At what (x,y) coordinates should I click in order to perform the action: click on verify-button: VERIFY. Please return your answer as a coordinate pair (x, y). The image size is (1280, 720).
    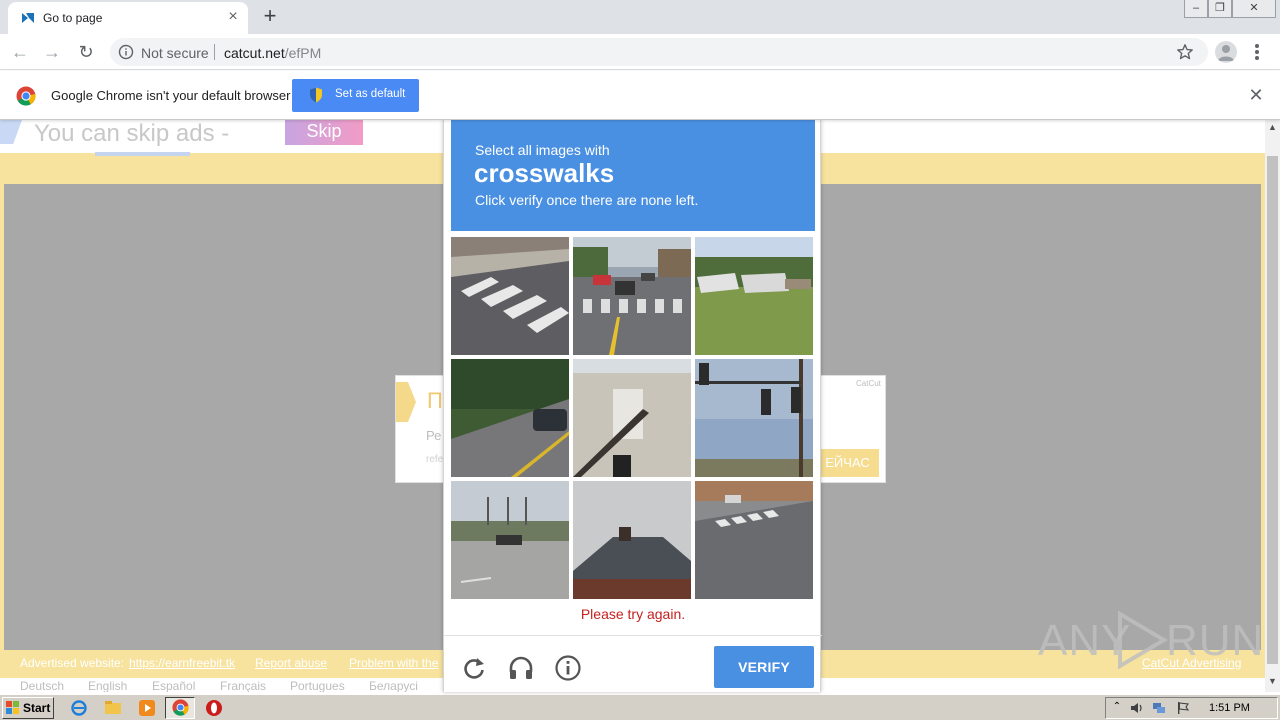
    Looking at the image, I should click on (764, 667).